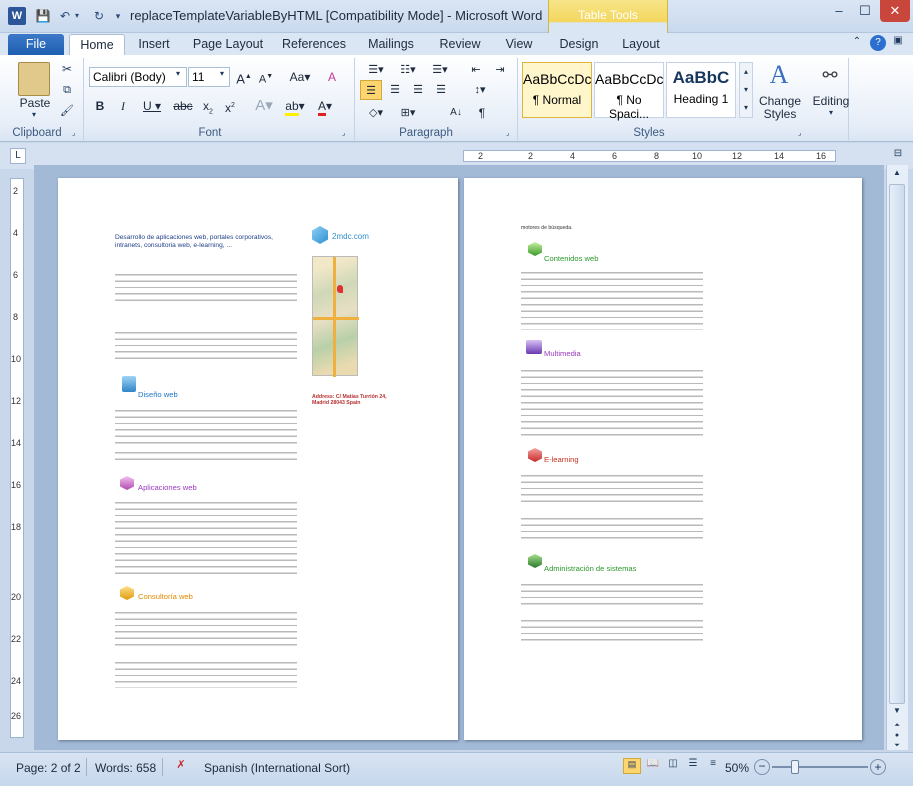 This screenshot has width=913, height=786. I want to click on paste-icon, so click(34, 79).